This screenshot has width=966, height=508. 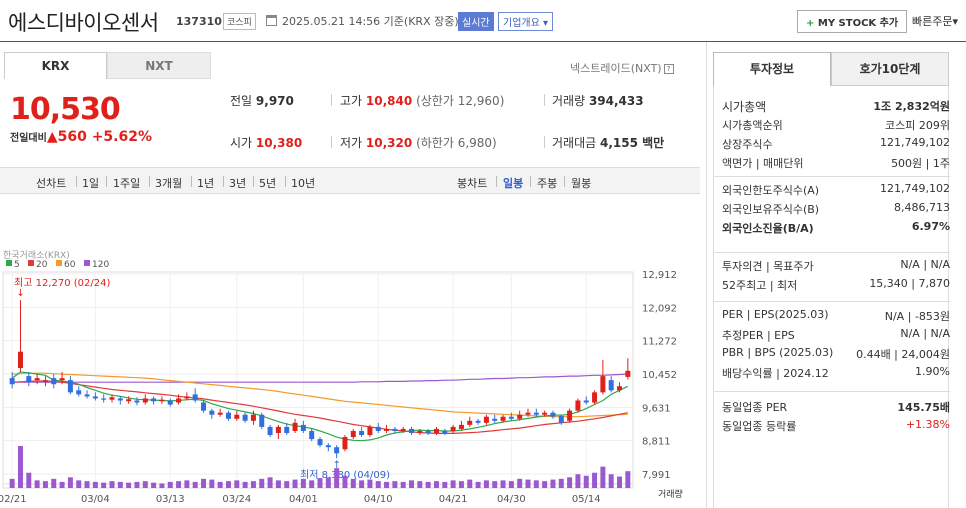 I want to click on invest-row-label: PER | EPS(2025.03), so click(x=775, y=314).